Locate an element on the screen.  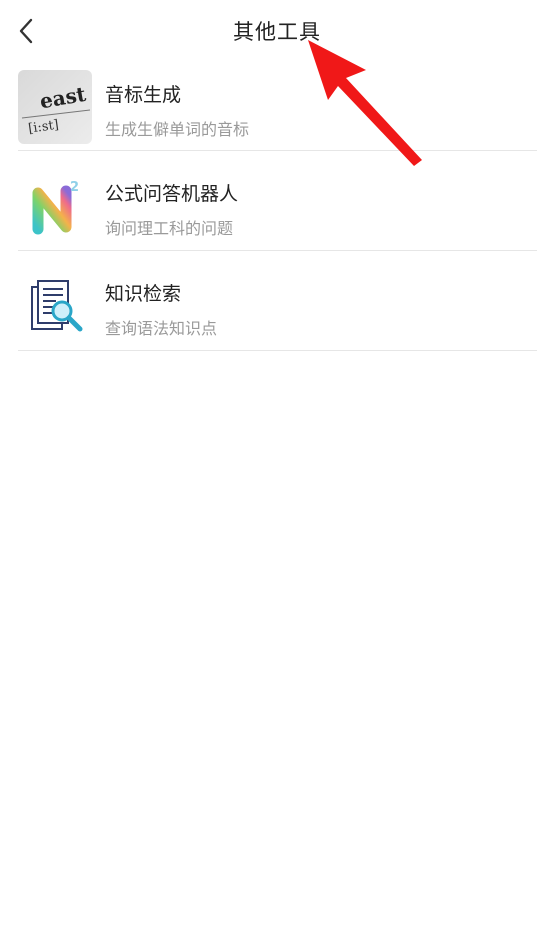
tool-description: 查询语法知识点 is located at coordinates (161, 328).